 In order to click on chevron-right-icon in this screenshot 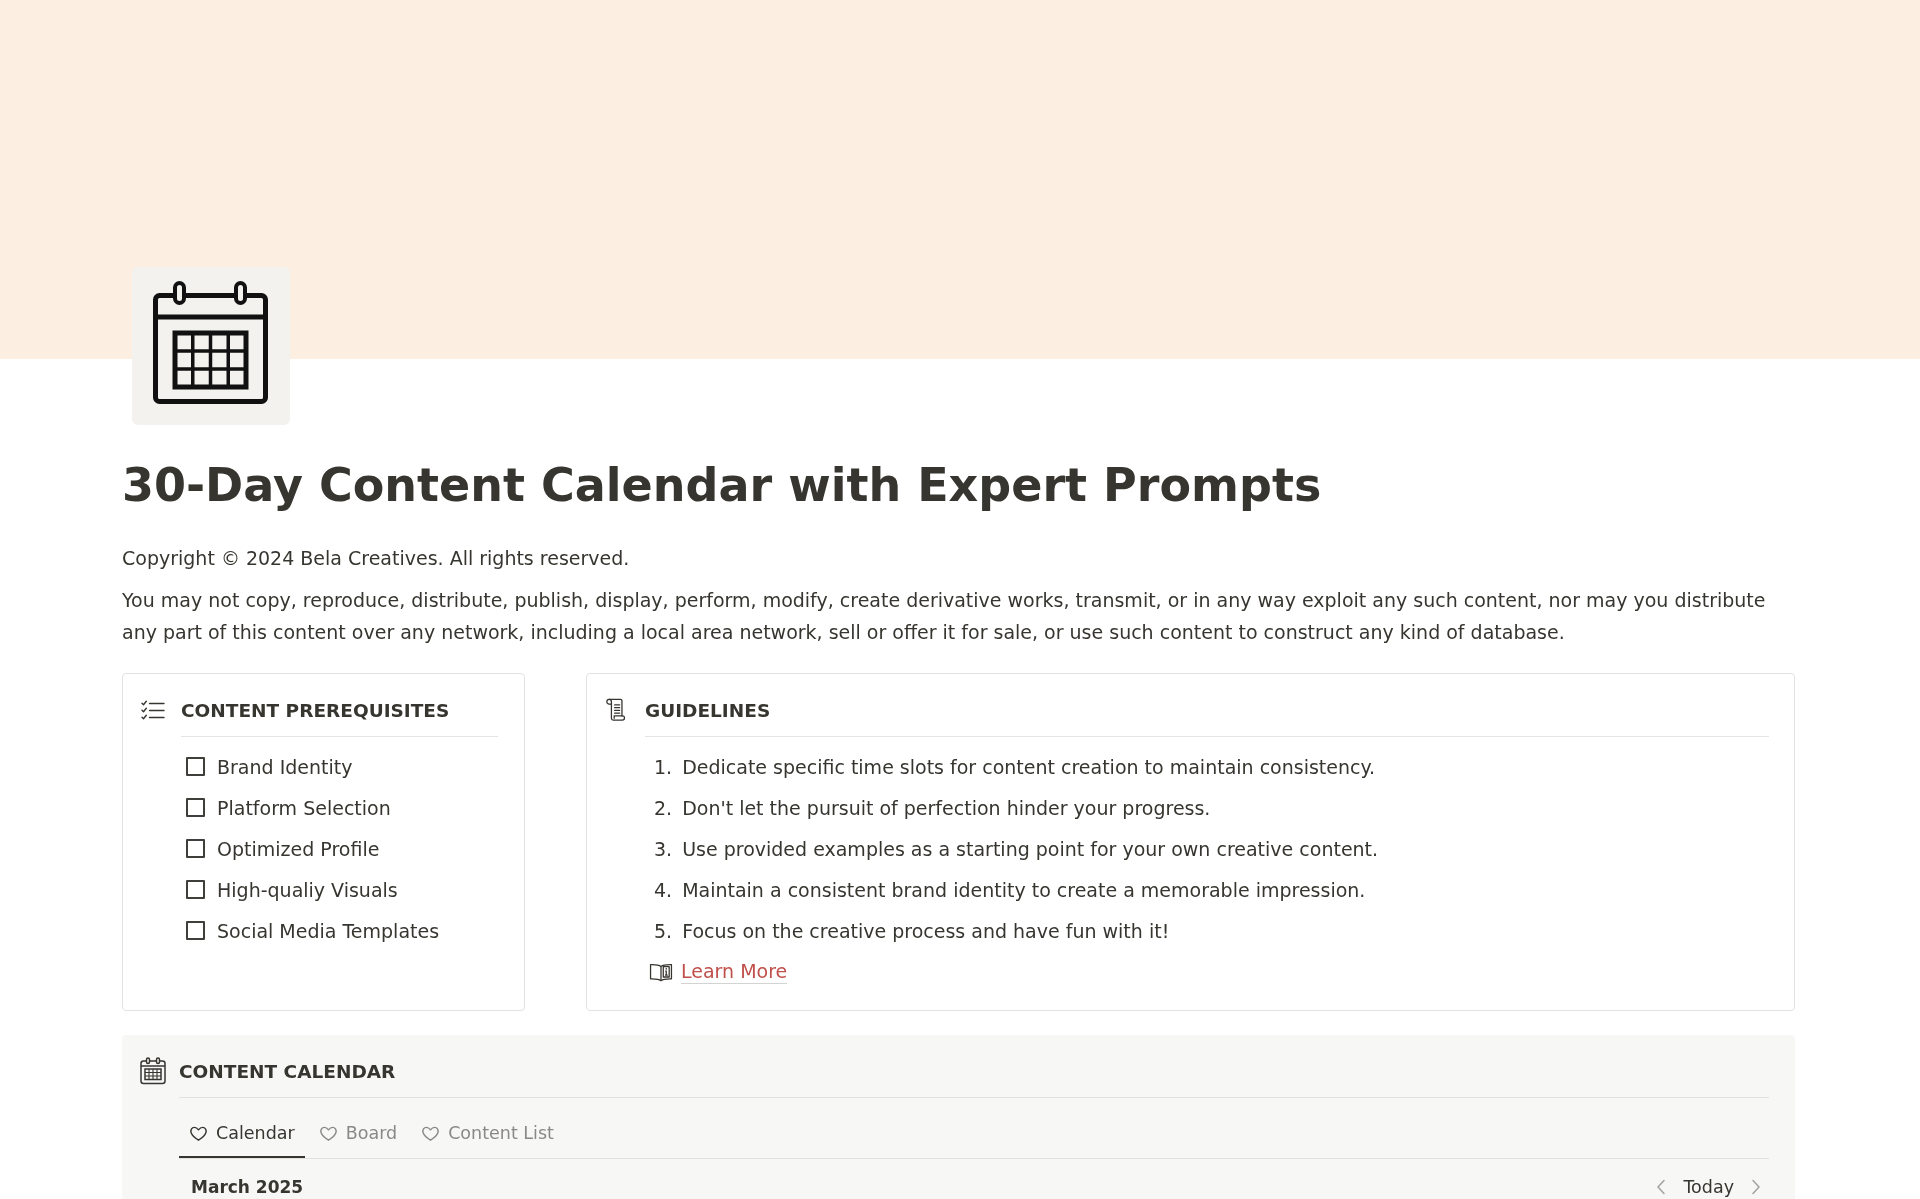, I will do `click(1756, 1187)`.